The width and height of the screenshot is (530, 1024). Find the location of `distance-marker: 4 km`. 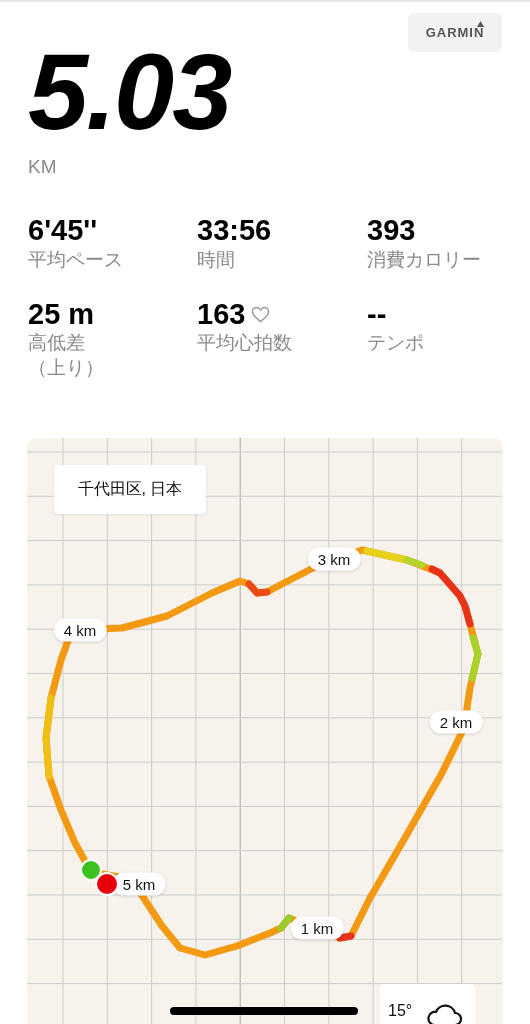

distance-marker: 4 km is located at coordinates (80, 630).